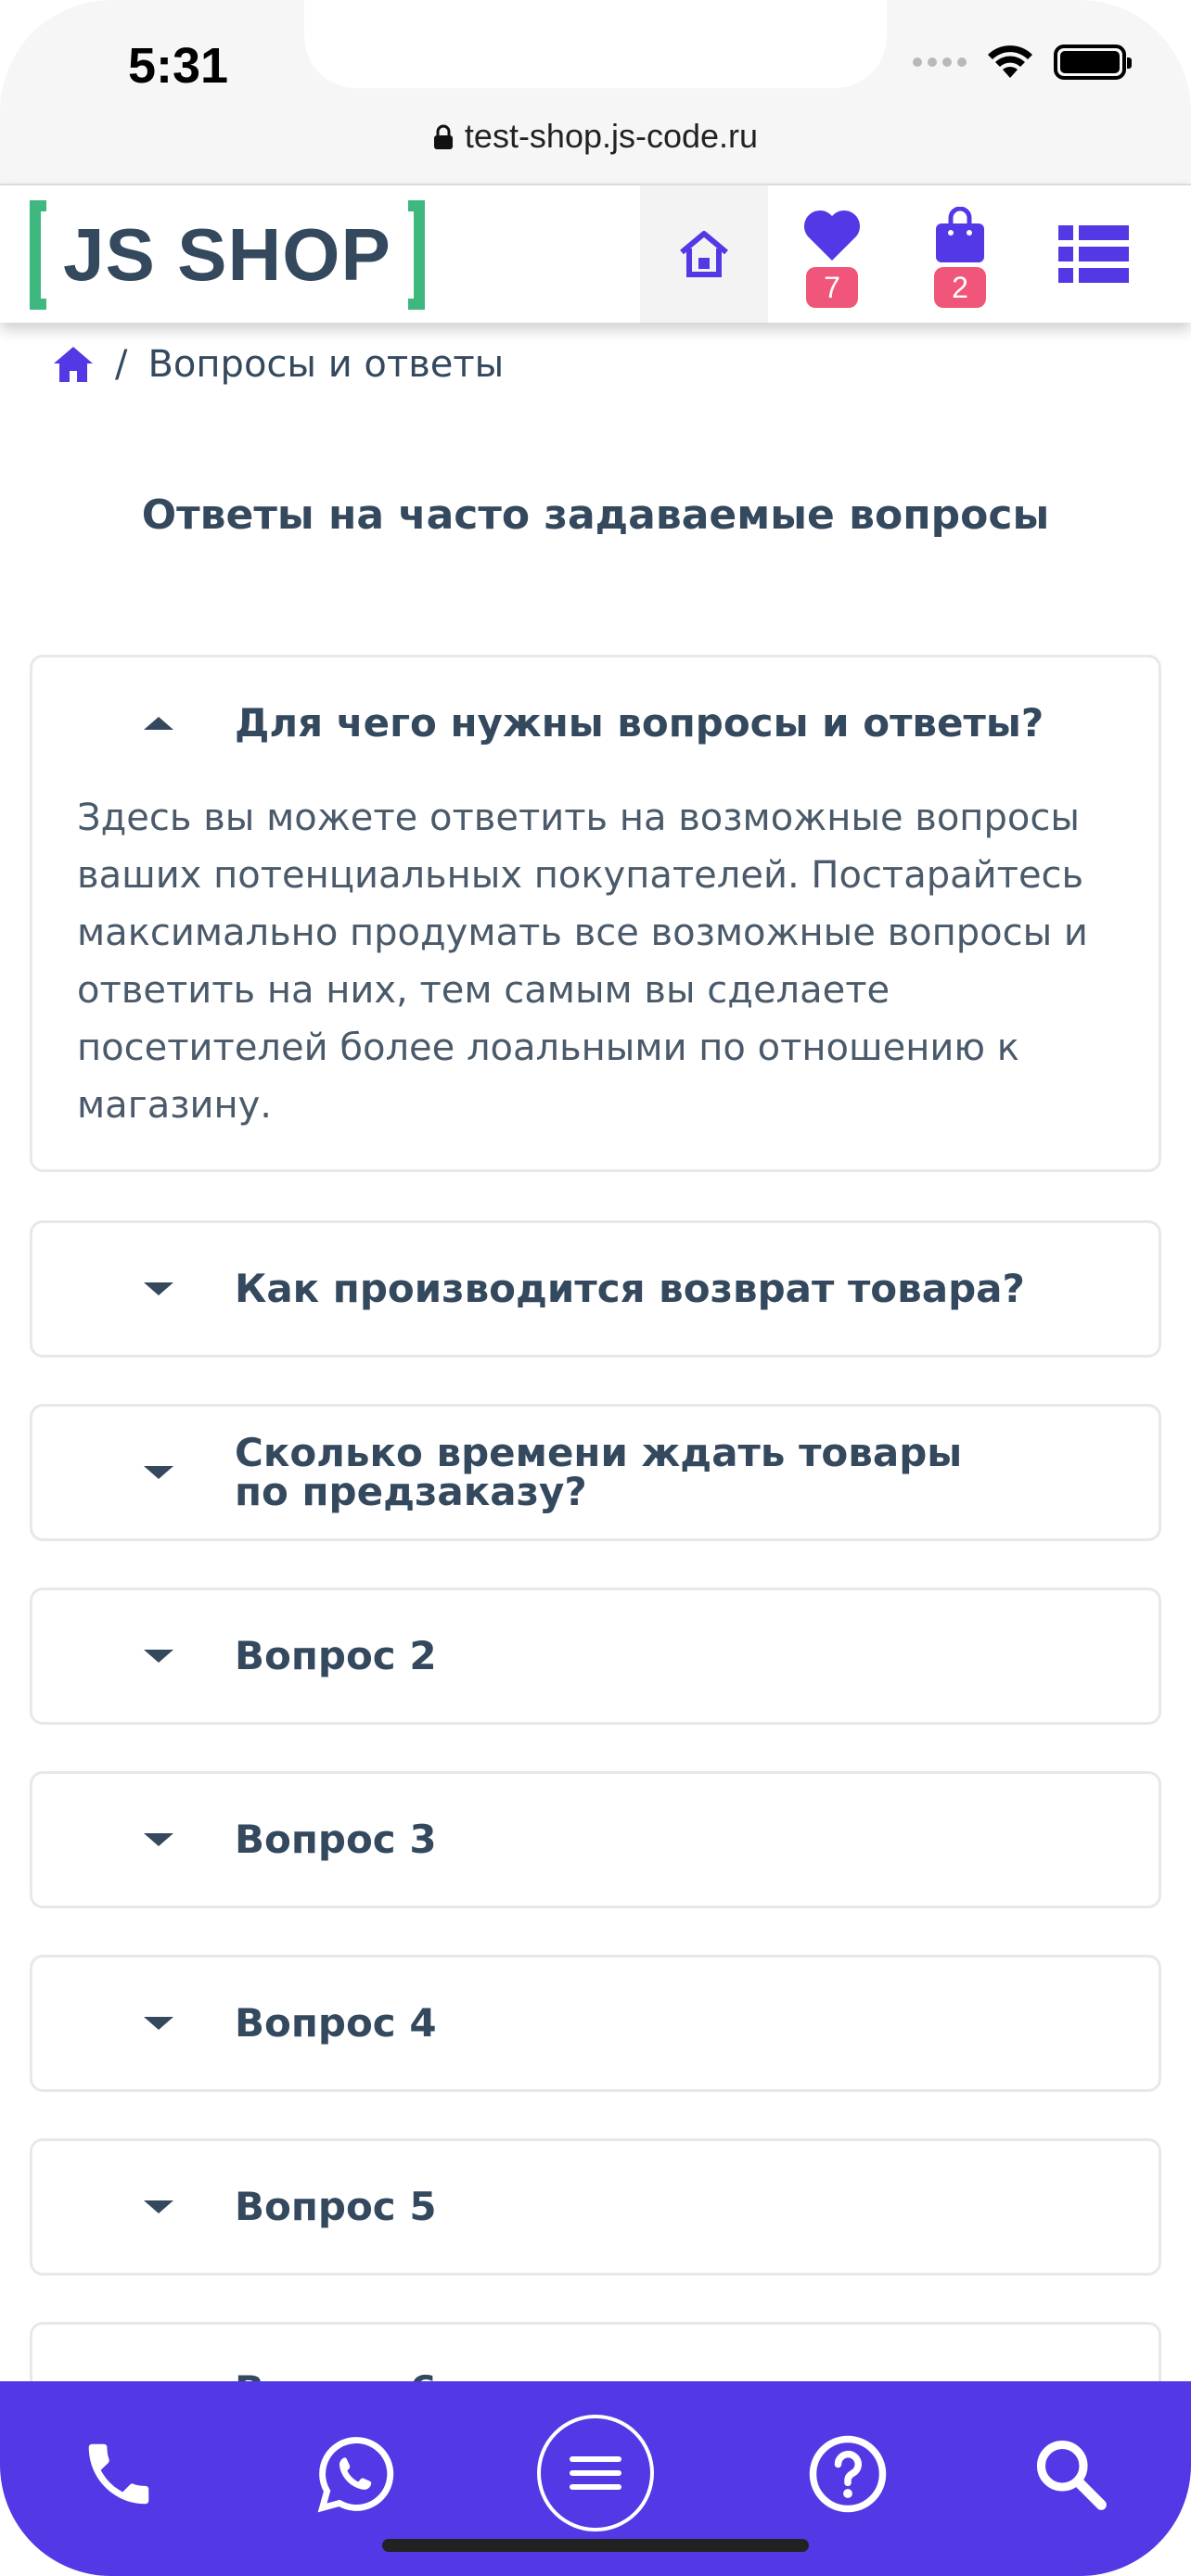 The height and width of the screenshot is (2576, 1191). What do you see at coordinates (630, 1289) in the screenshot?
I see `faq-question-text: Как производится возврат товара?` at bounding box center [630, 1289].